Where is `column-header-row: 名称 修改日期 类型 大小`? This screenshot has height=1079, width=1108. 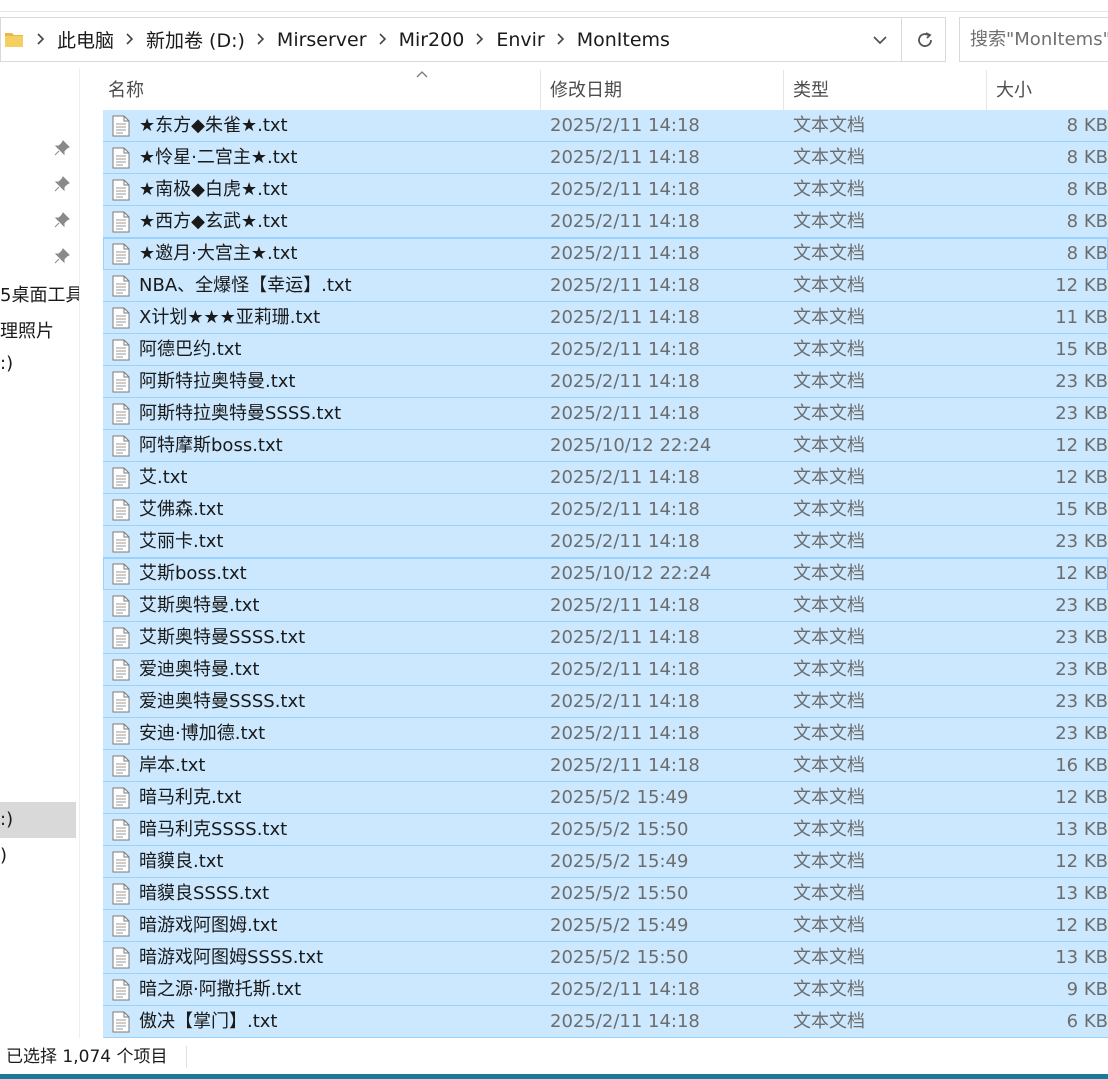 column-header-row: 名称 修改日期 类型 大小 is located at coordinates (605, 90).